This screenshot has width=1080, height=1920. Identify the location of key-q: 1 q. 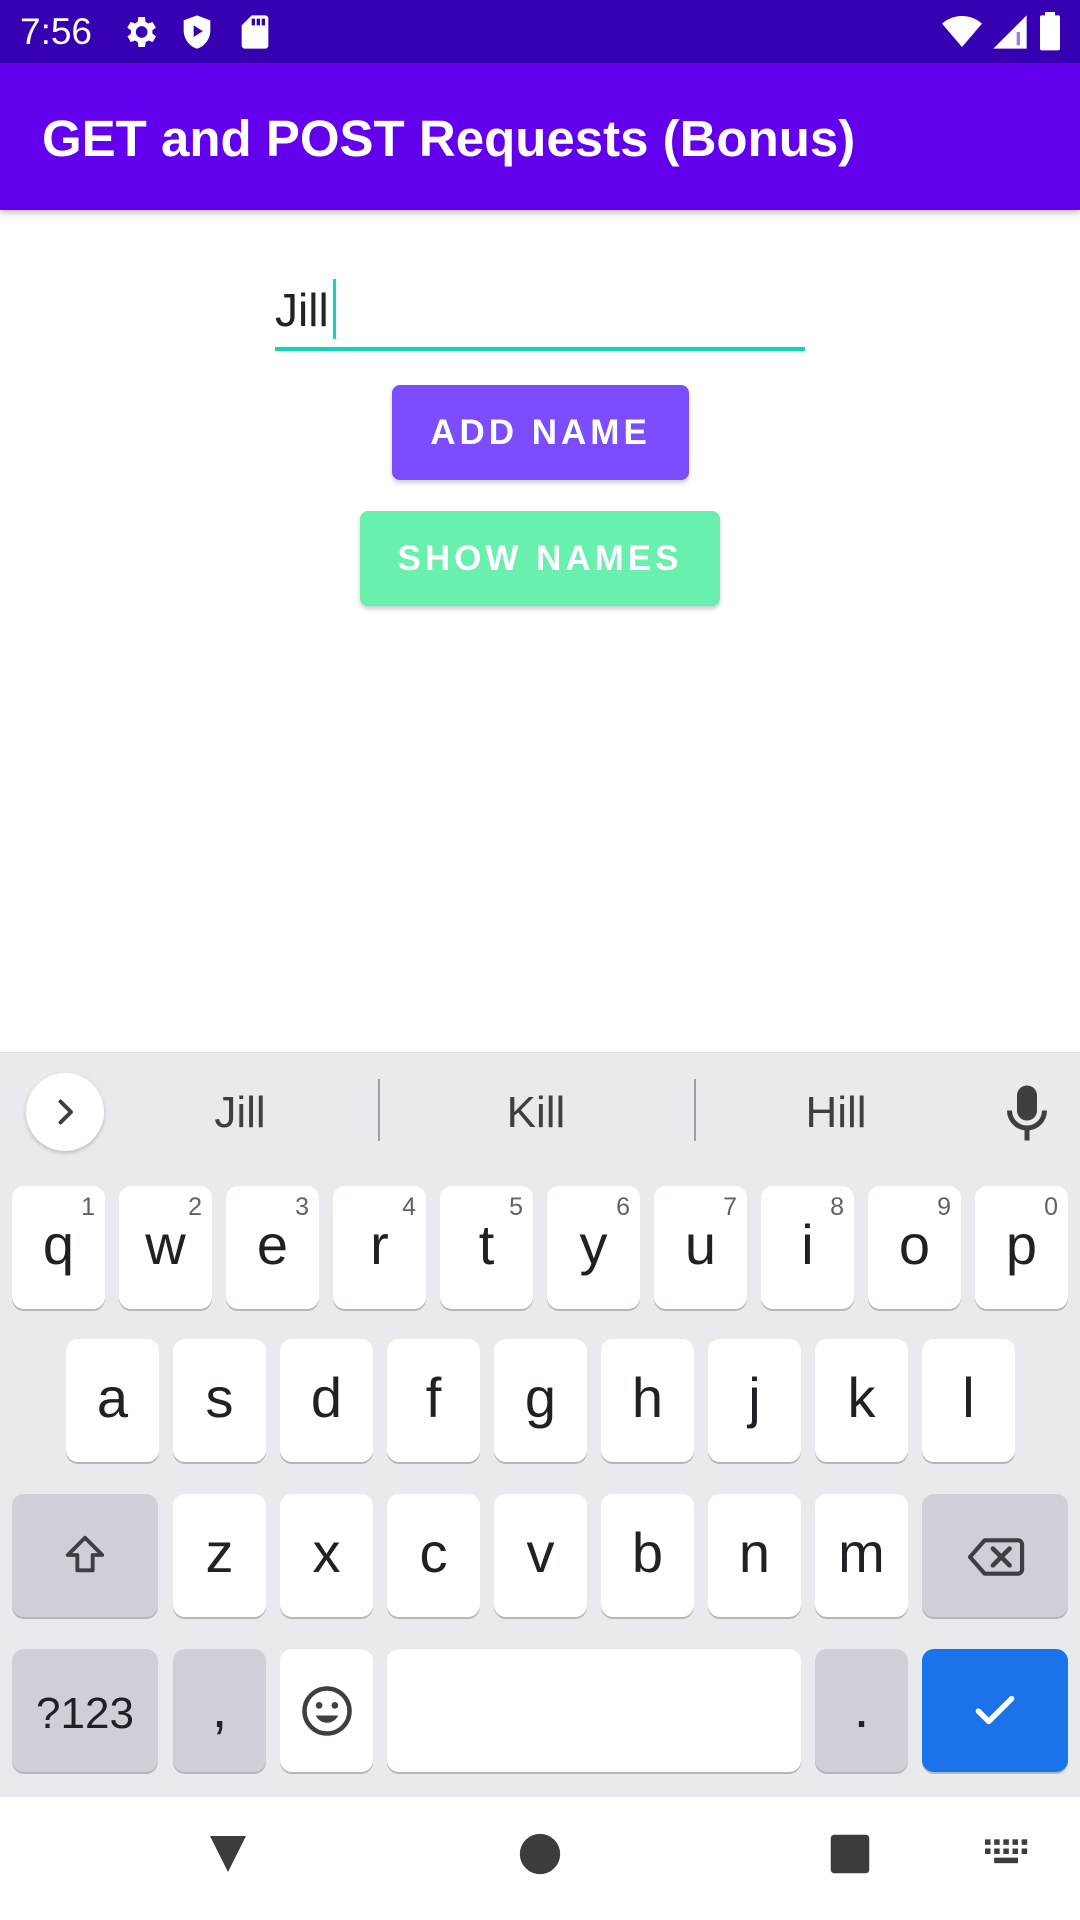
(58, 1247).